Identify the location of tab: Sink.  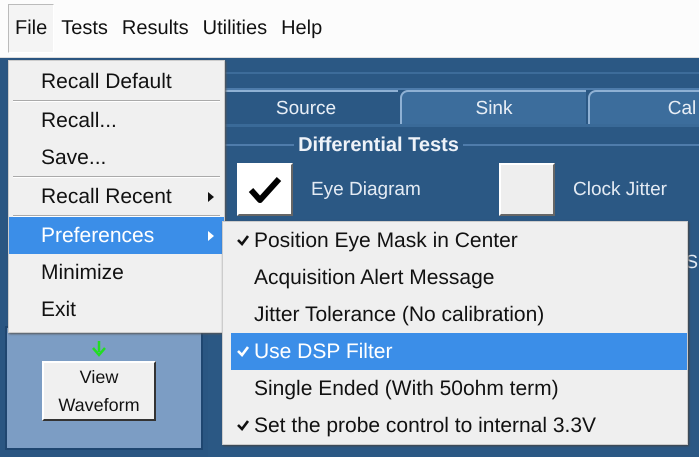
(493, 107).